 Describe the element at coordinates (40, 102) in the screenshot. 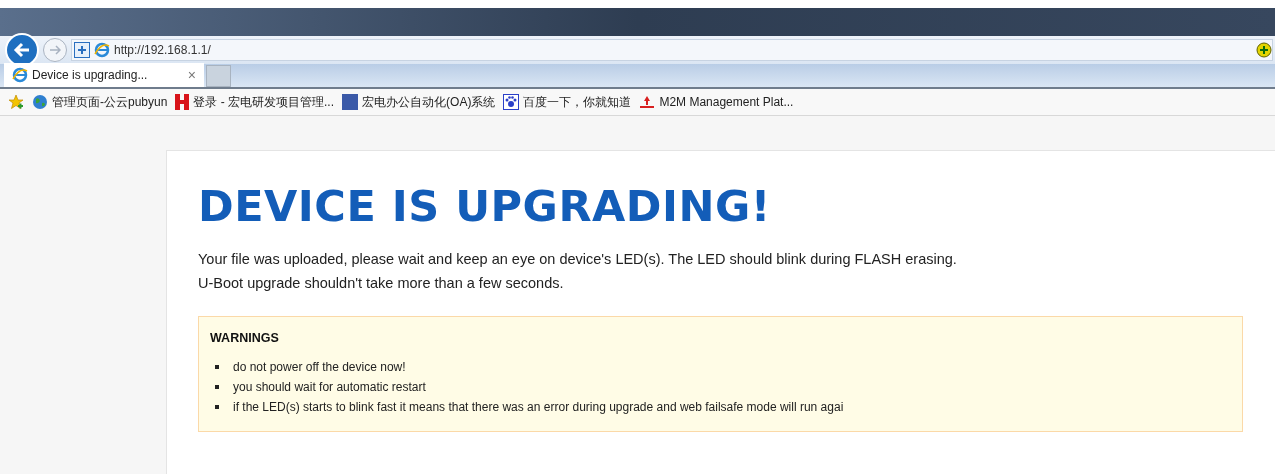

I see `globe-icon` at that location.